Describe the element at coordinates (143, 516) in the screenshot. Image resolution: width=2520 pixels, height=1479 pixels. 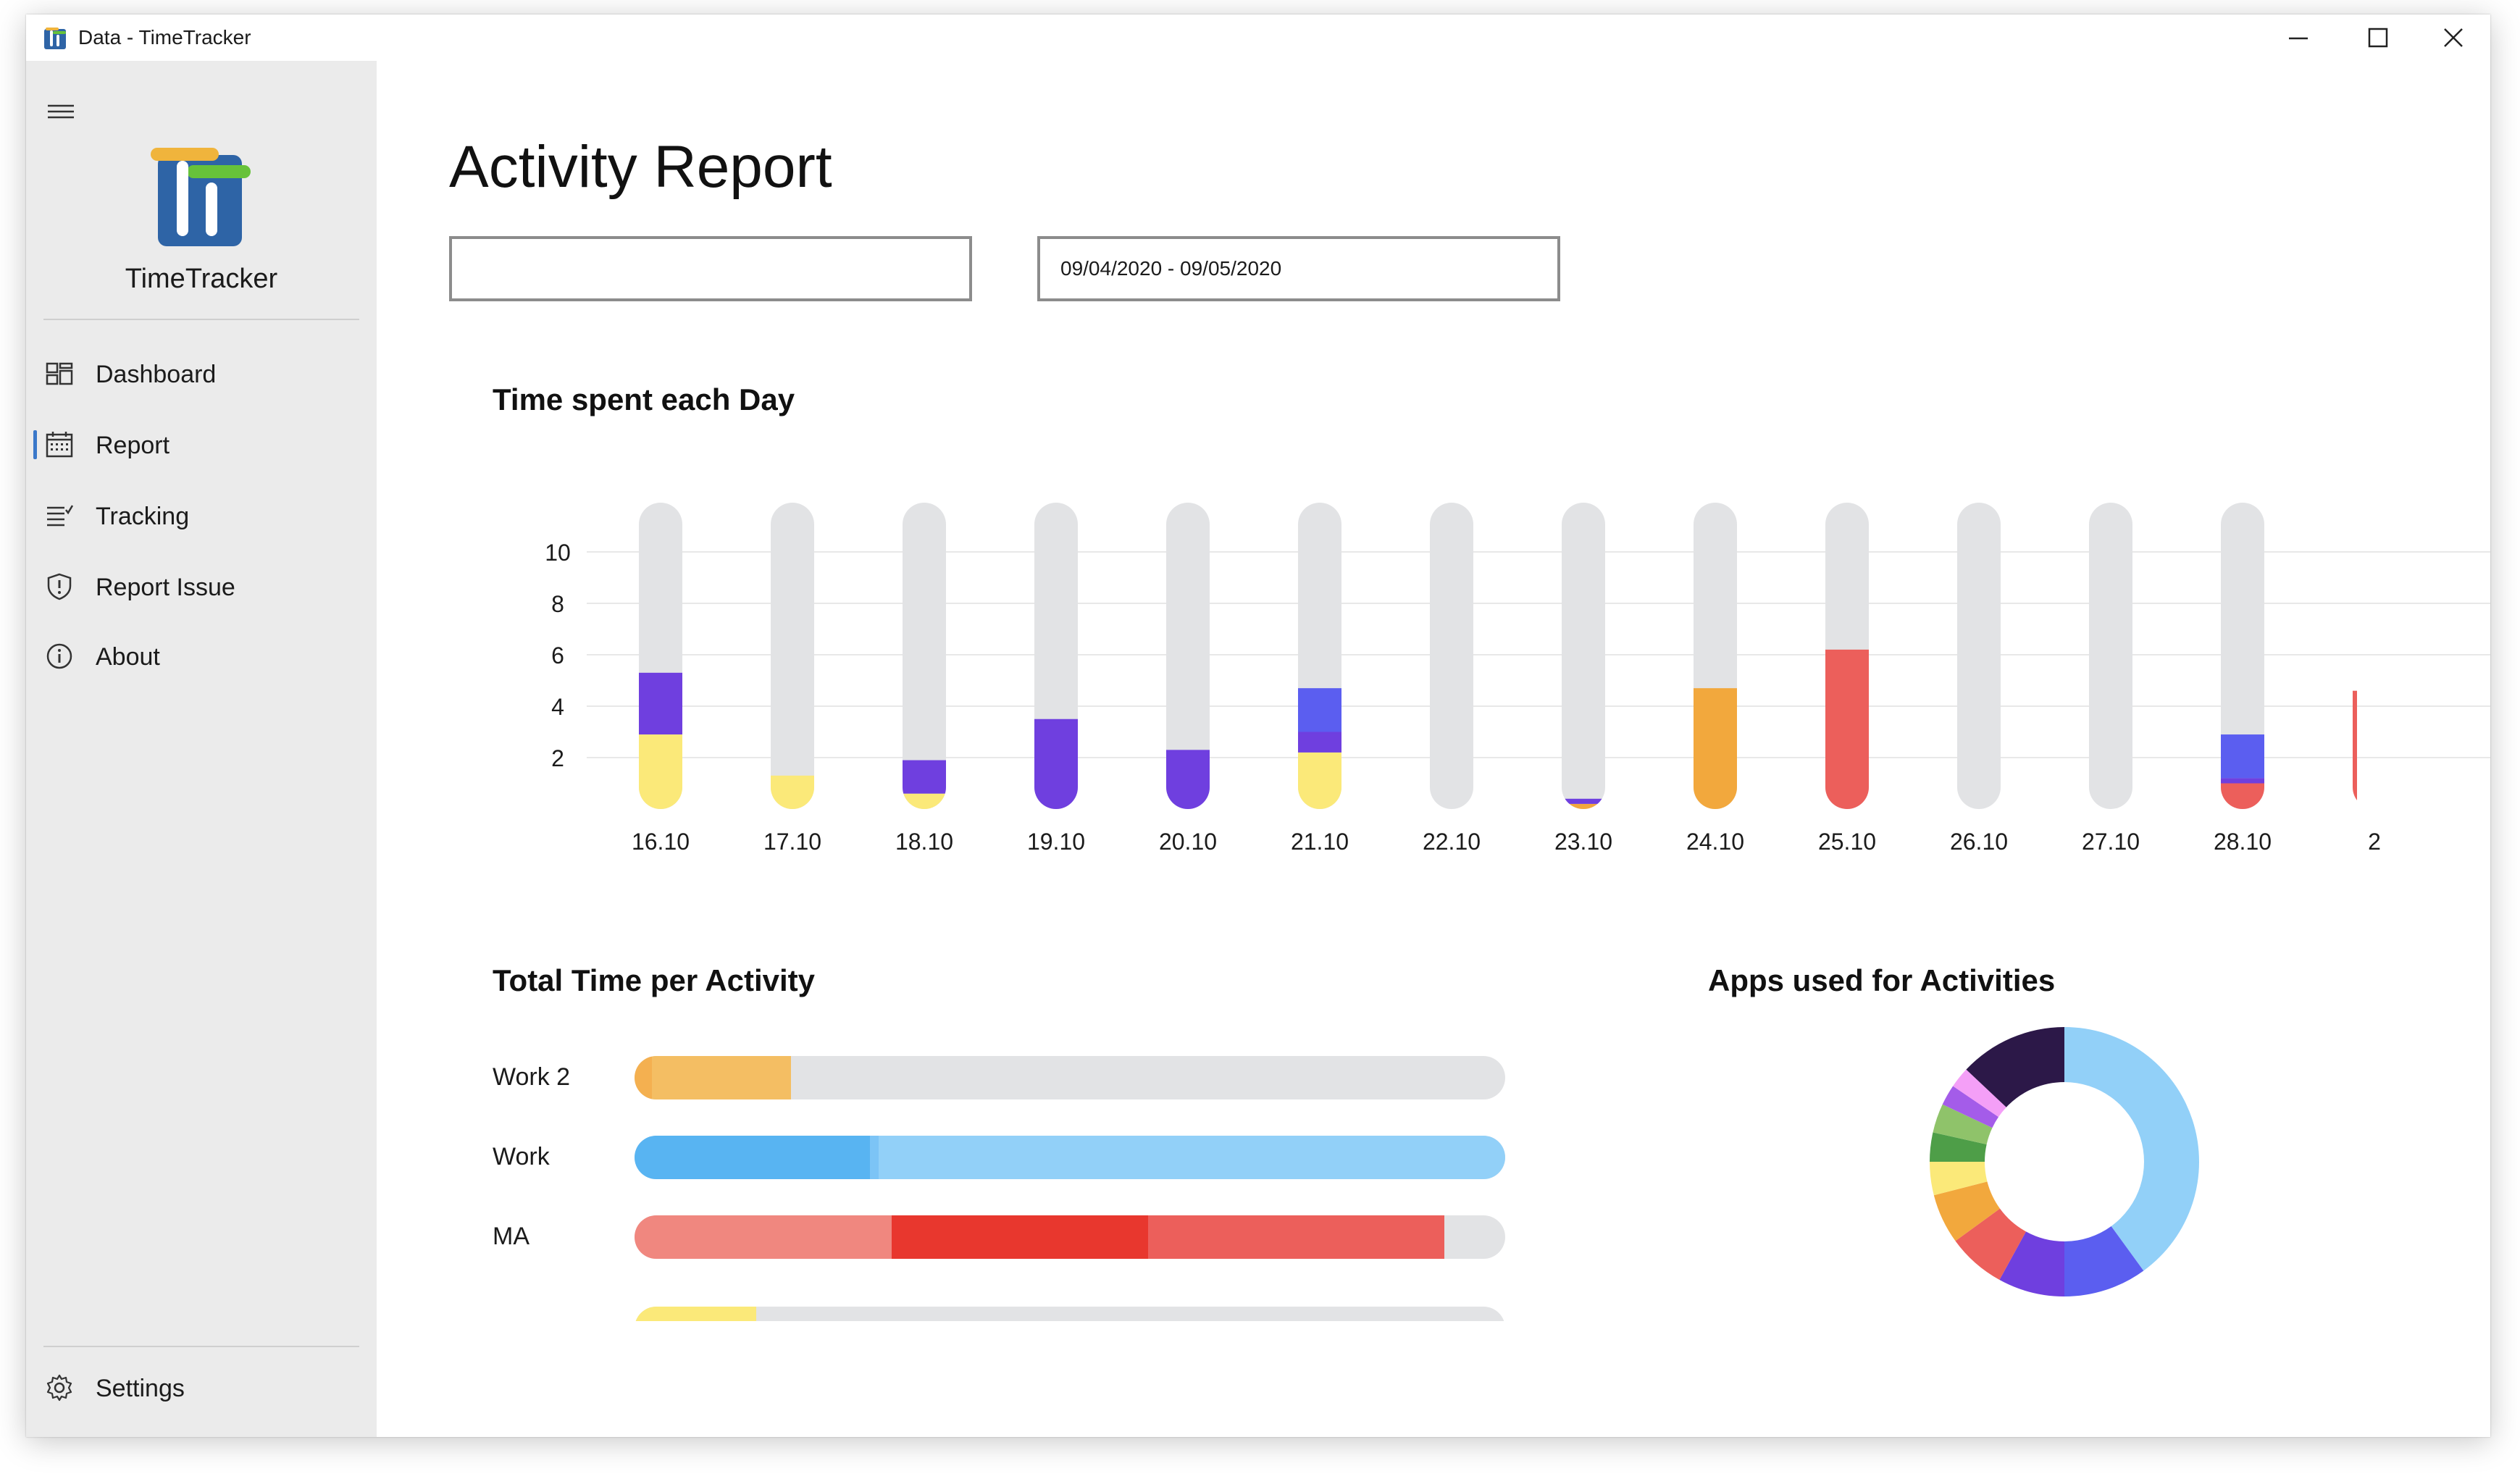
I see `sidebar-item-label: Tracking` at that location.